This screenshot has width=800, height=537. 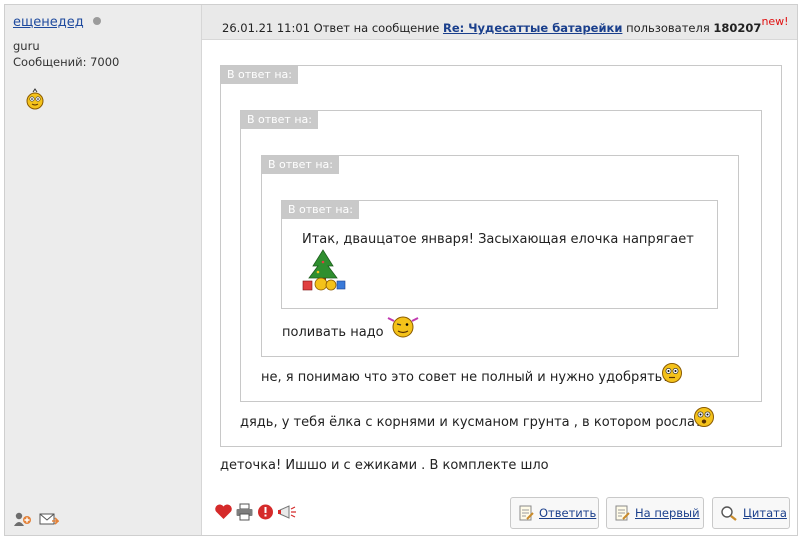 What do you see at coordinates (775, 21) in the screenshot?
I see `new-badge: new!` at bounding box center [775, 21].